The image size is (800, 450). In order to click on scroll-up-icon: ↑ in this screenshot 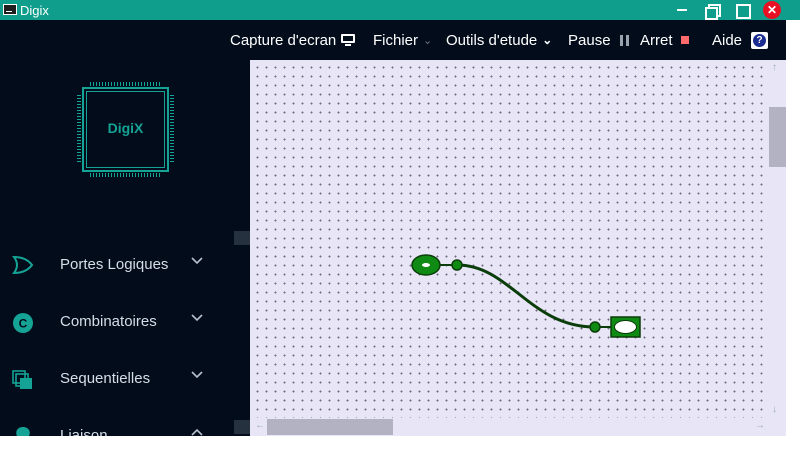, I will do `click(774, 67)`.